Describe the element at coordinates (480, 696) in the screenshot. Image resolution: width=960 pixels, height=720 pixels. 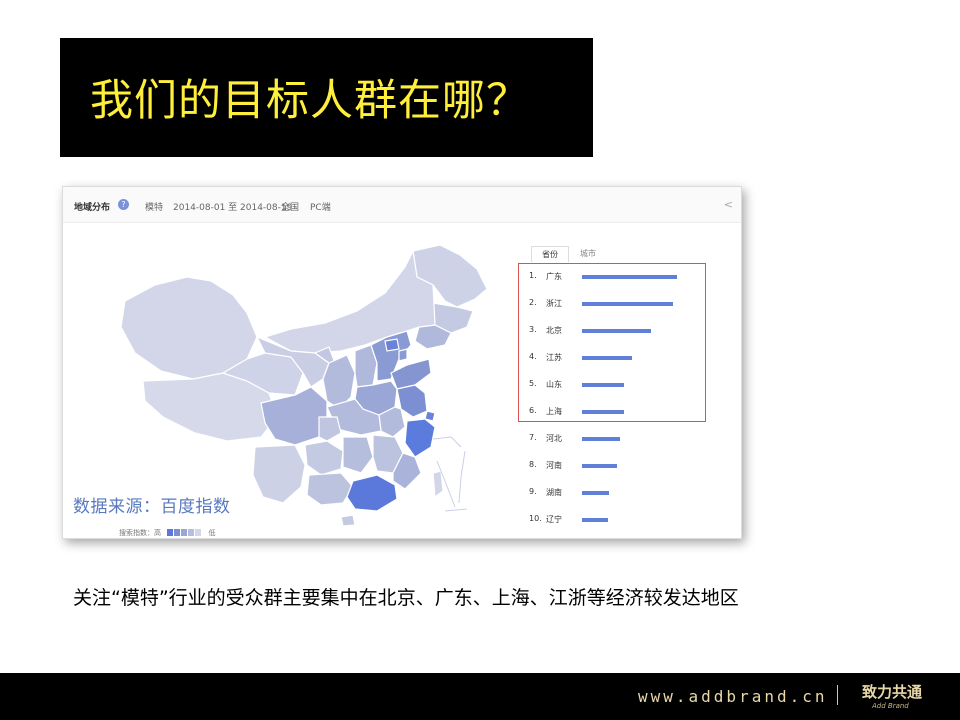
I see `footer-bar: www.addbrand.cn 致力共通 Add Brand` at that location.